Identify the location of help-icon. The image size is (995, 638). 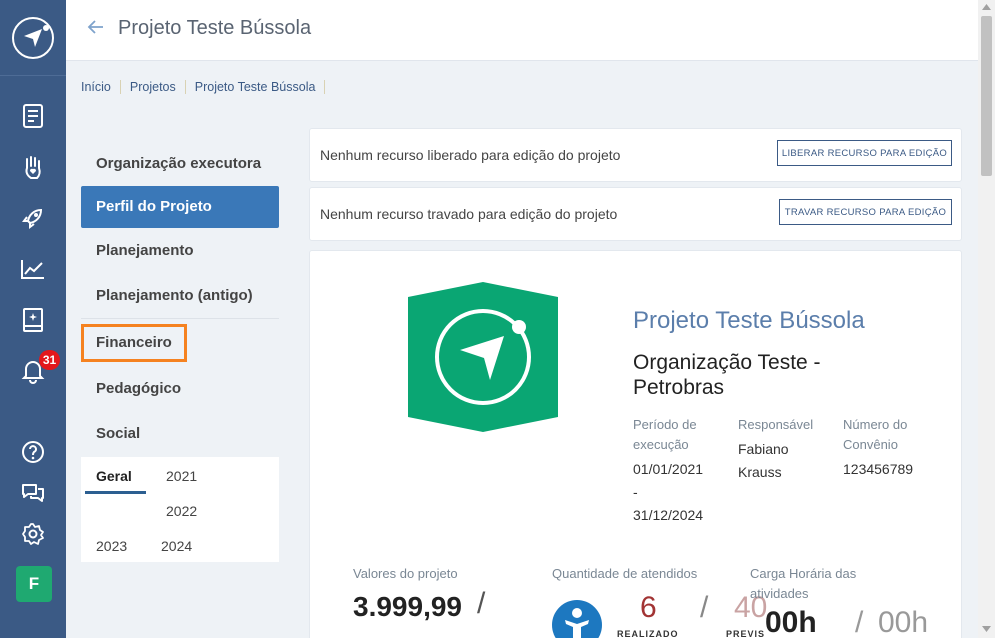
(33, 452).